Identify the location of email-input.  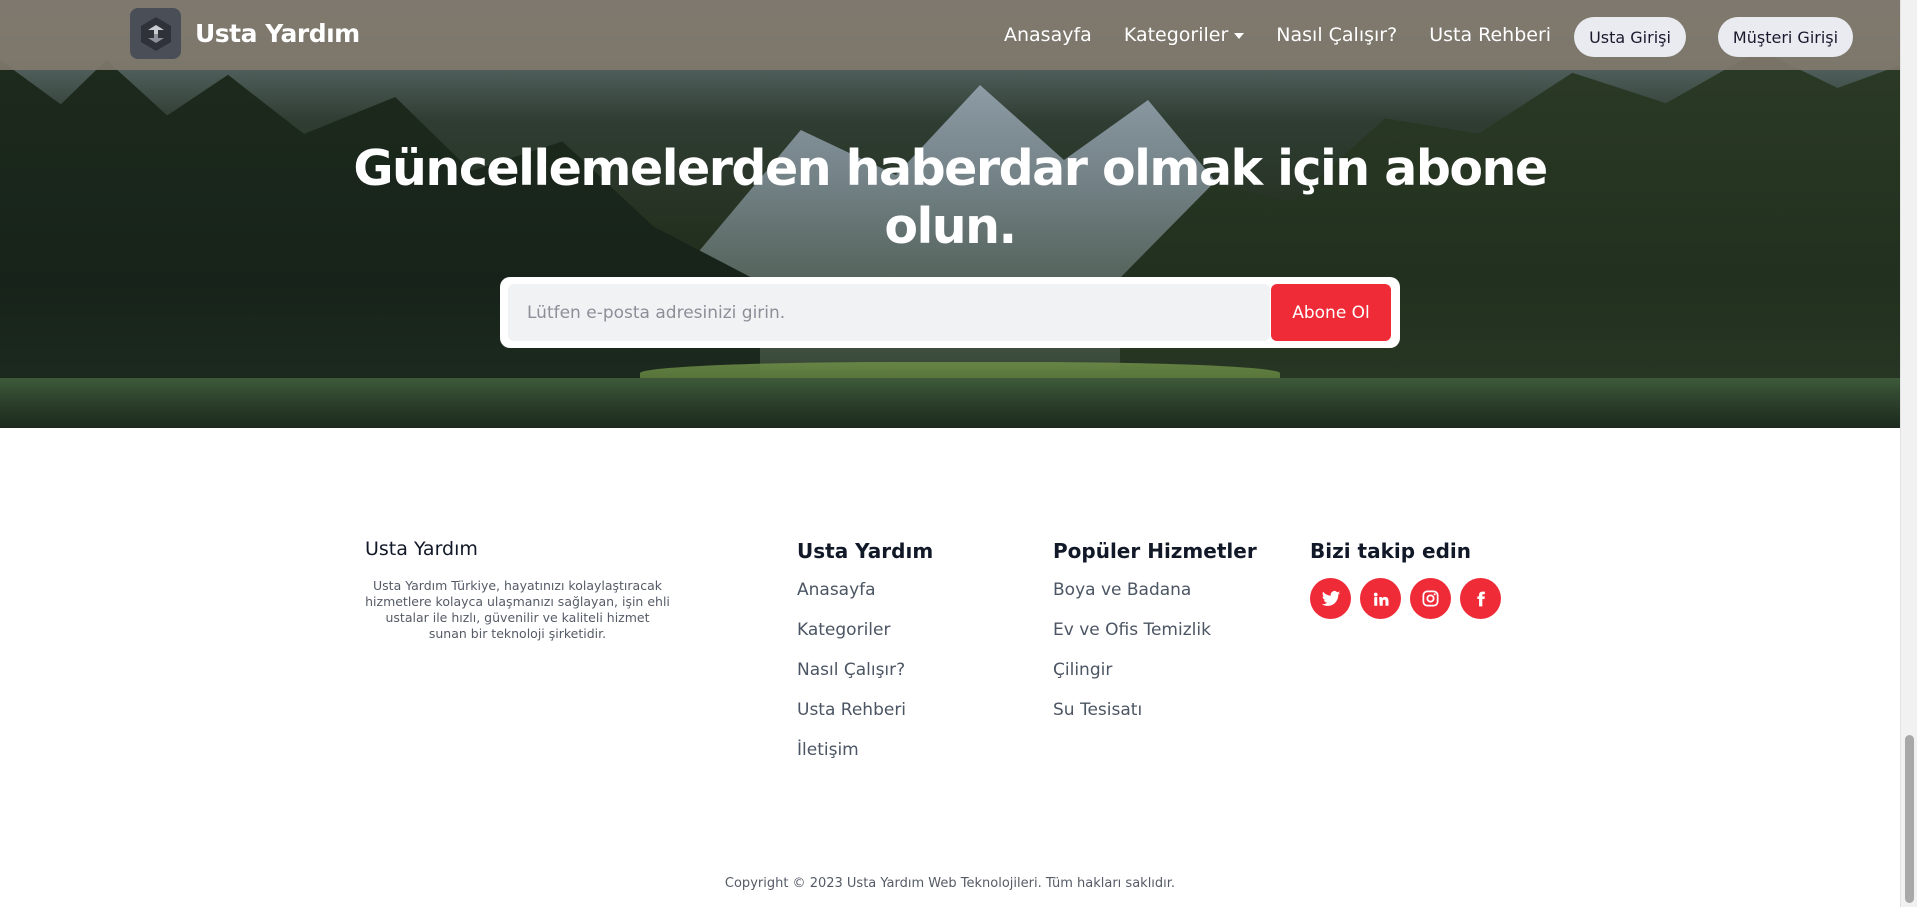
(889, 312).